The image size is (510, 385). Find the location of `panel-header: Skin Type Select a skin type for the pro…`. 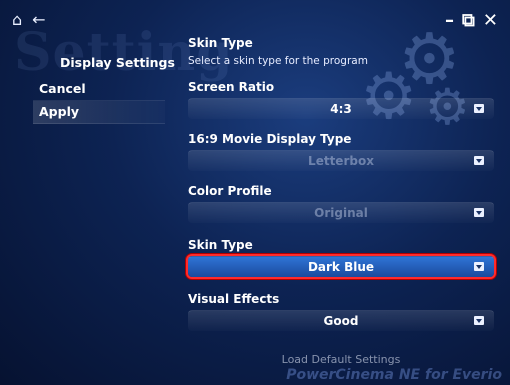

panel-header: Skin Type Select a skin type for the pro… is located at coordinates (278, 51).